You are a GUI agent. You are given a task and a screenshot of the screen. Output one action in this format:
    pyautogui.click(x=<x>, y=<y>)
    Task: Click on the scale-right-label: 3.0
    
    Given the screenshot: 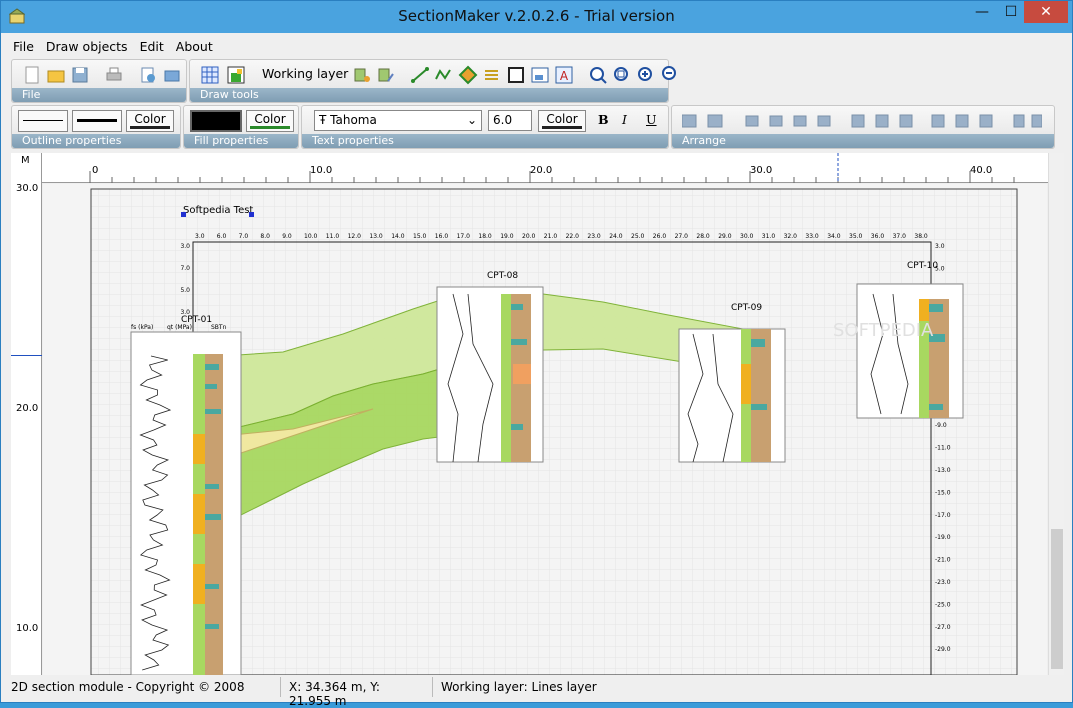 What is the action you would take?
    pyautogui.click(x=940, y=246)
    